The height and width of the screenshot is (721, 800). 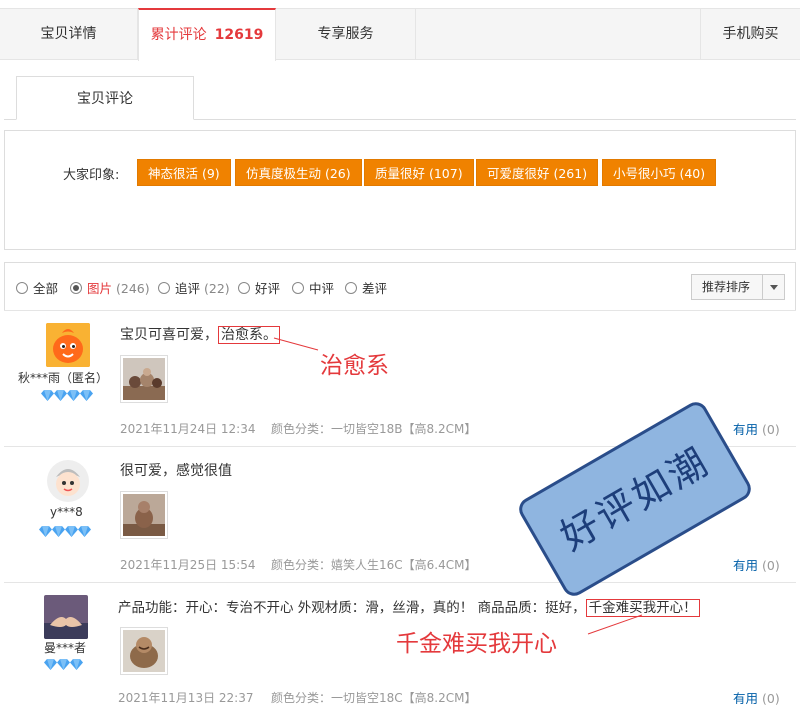 What do you see at coordinates (176, 471) in the screenshot?
I see `review-text: 很可爱，感觉很值` at bounding box center [176, 471].